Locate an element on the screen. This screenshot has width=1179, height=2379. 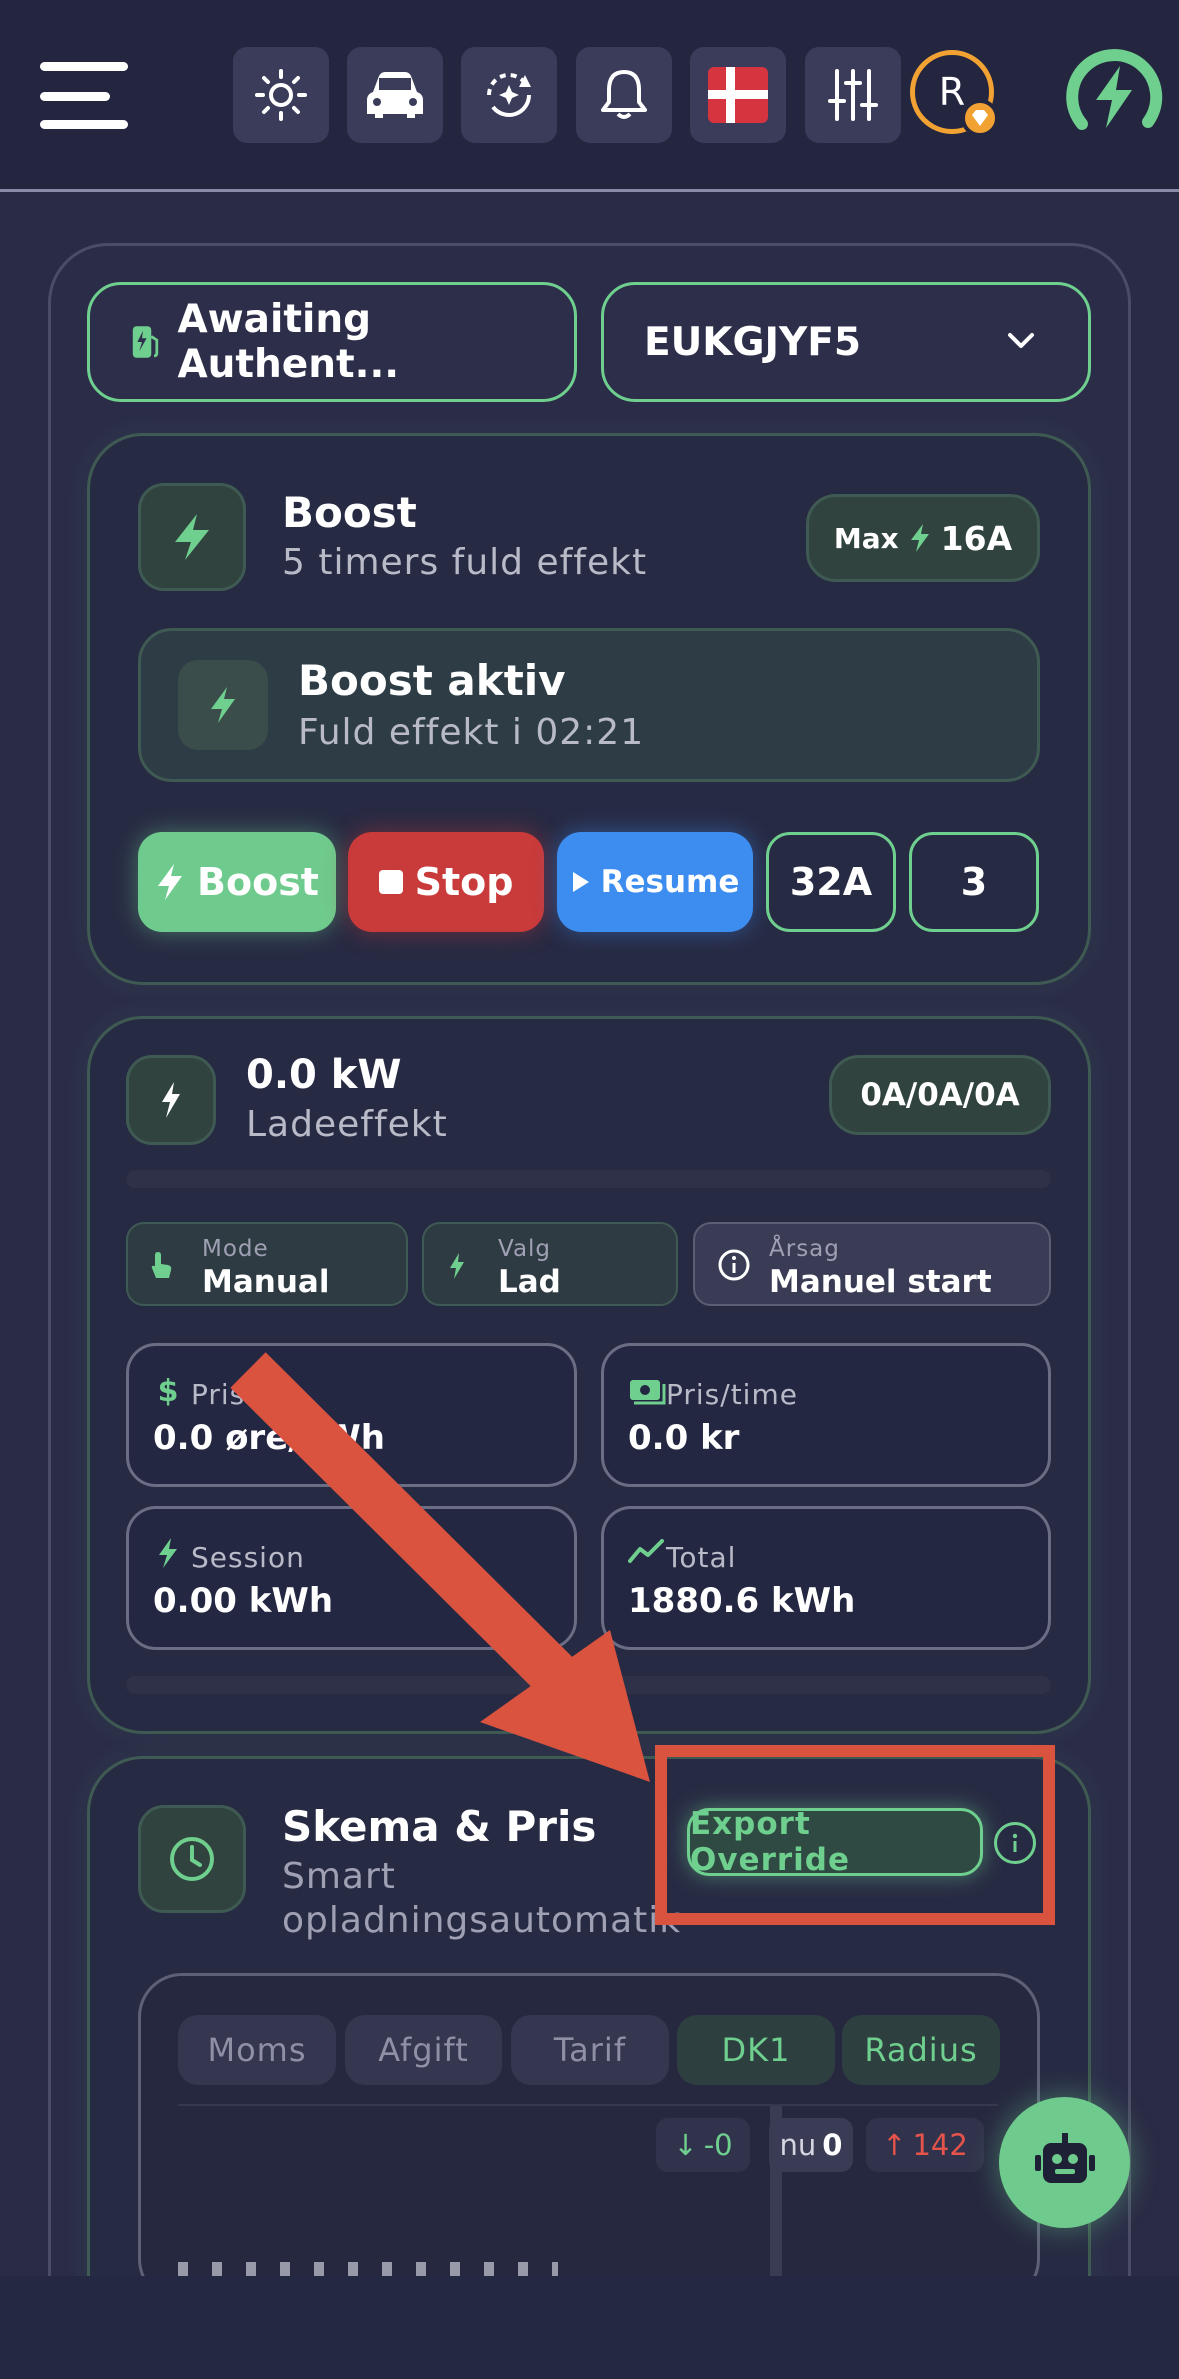
tab-dk1: DK1 is located at coordinates (756, 2050).